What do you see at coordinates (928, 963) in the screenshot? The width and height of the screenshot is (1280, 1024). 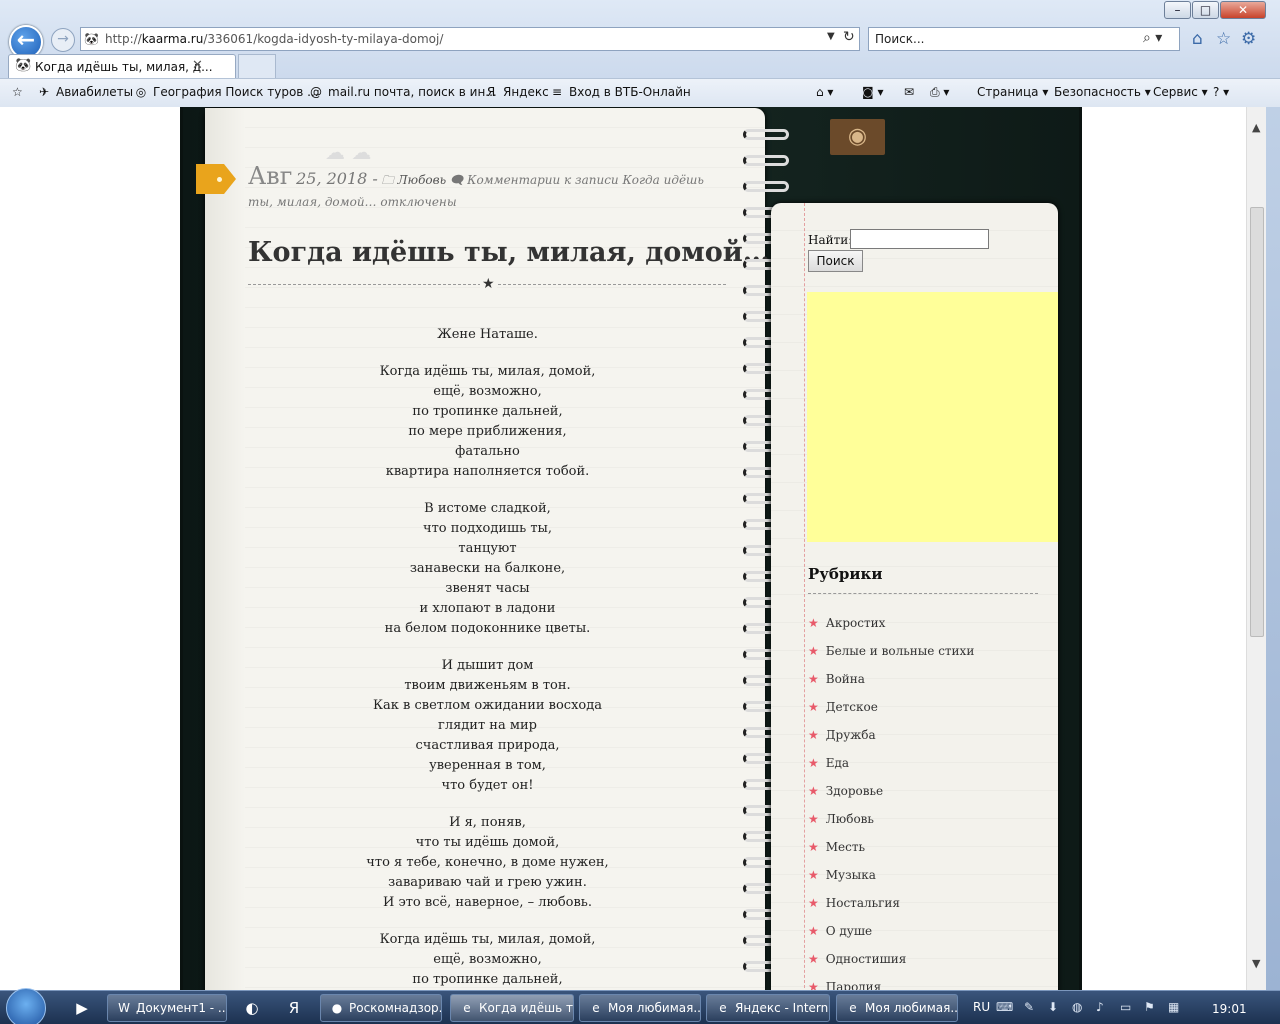 I see `category-item: ★ Одностишия` at bounding box center [928, 963].